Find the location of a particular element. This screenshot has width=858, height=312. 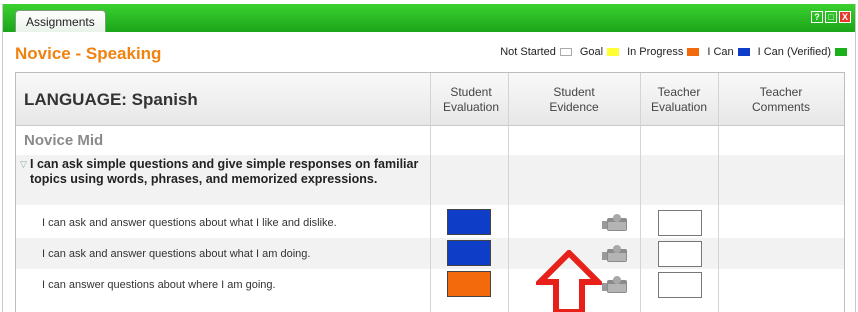

legend-label: I Can is located at coordinates (720, 52).